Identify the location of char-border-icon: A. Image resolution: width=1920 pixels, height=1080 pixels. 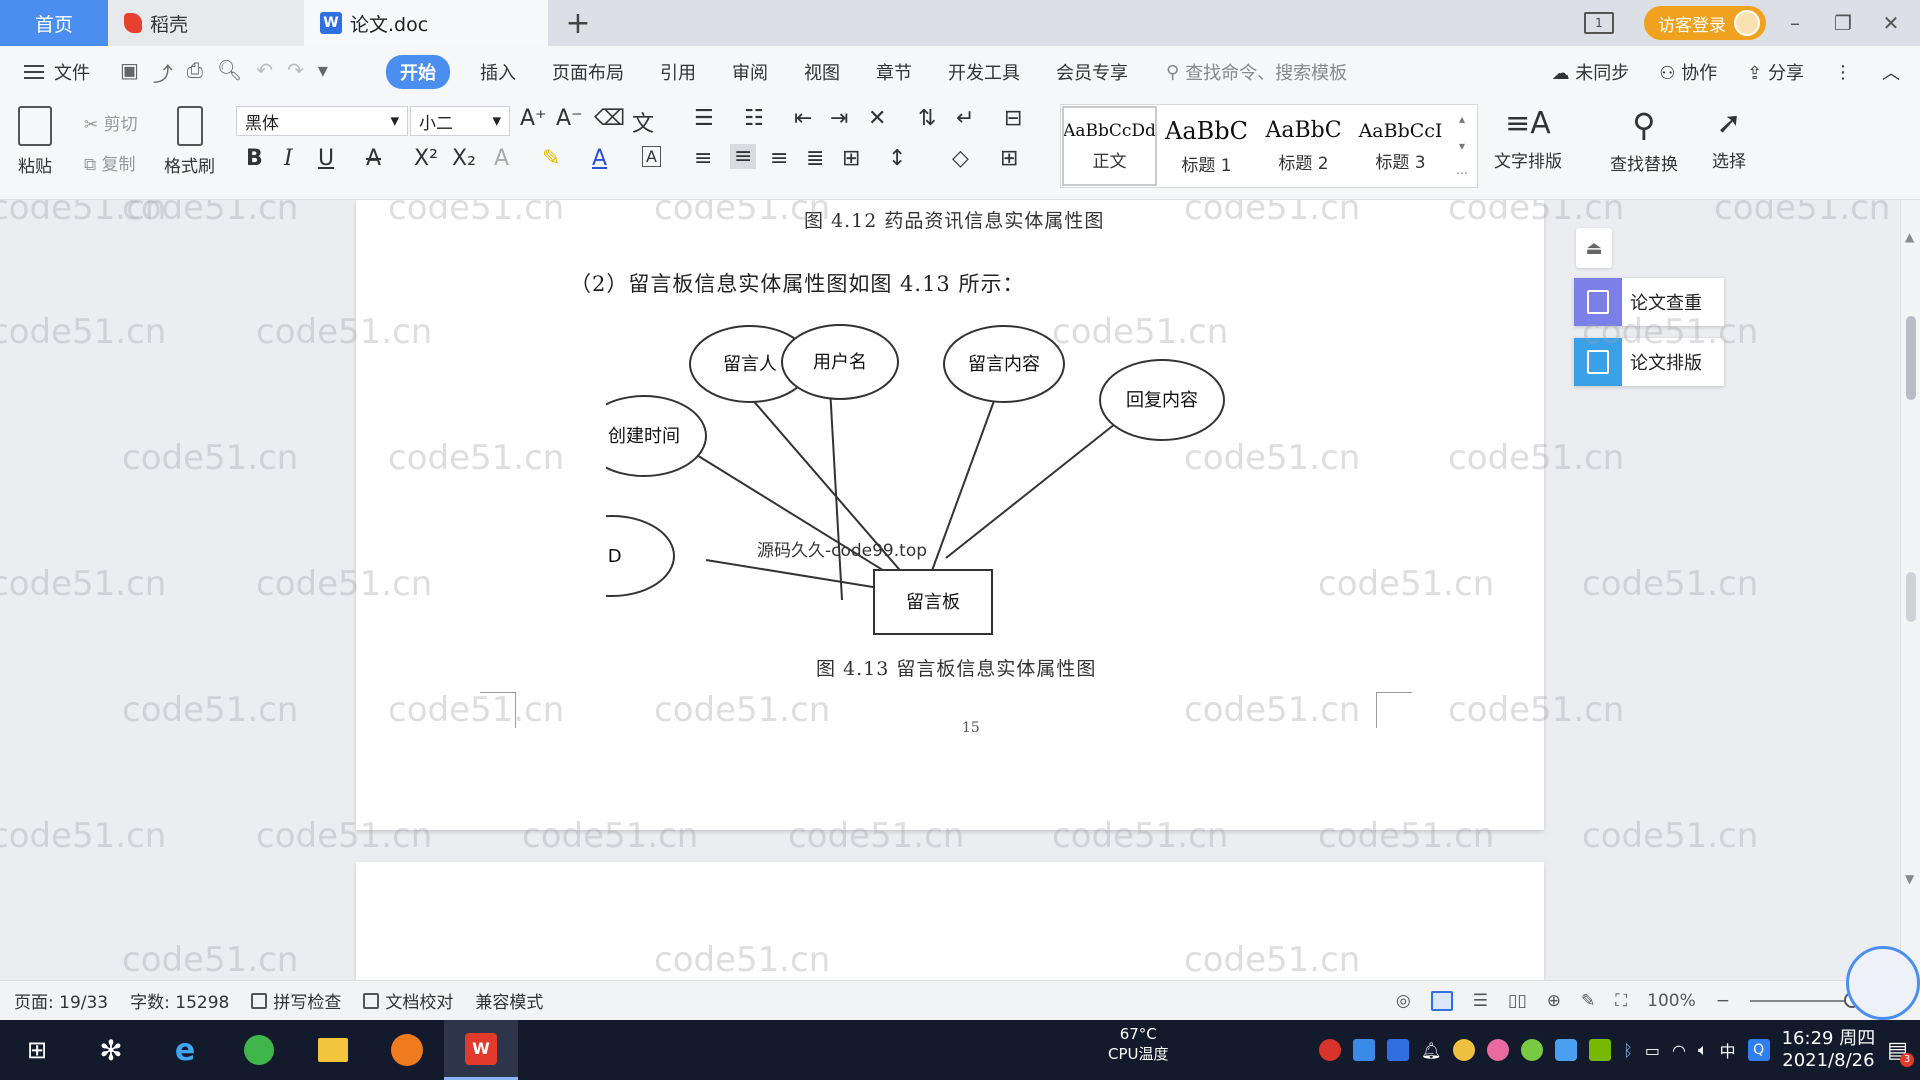
(651, 156).